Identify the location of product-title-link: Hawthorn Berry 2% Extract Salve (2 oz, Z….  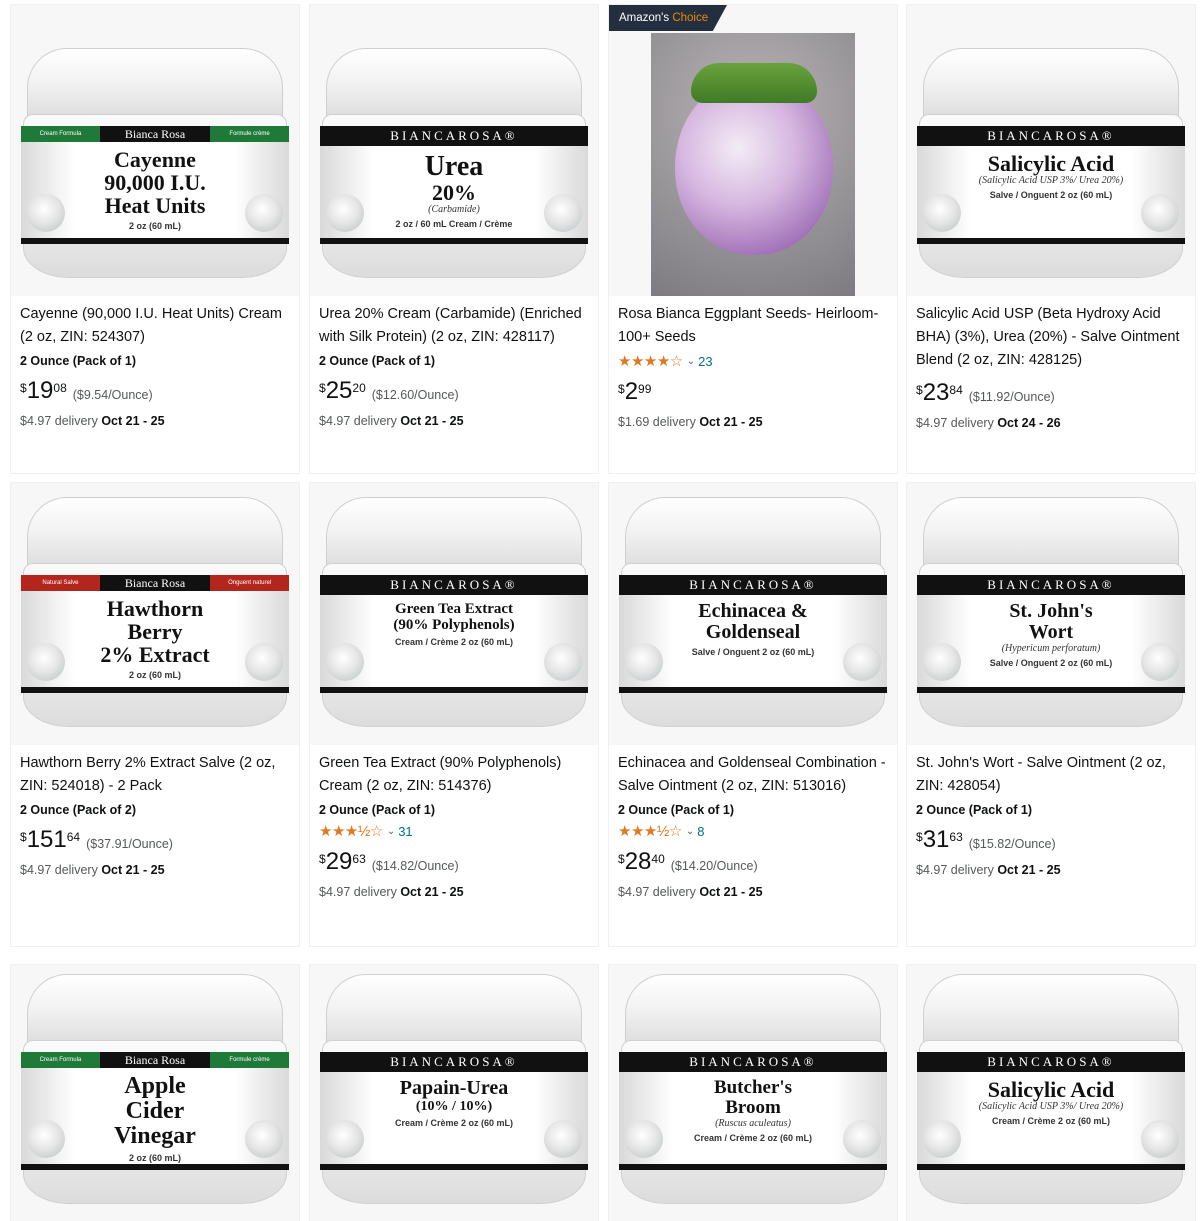
(155, 775).